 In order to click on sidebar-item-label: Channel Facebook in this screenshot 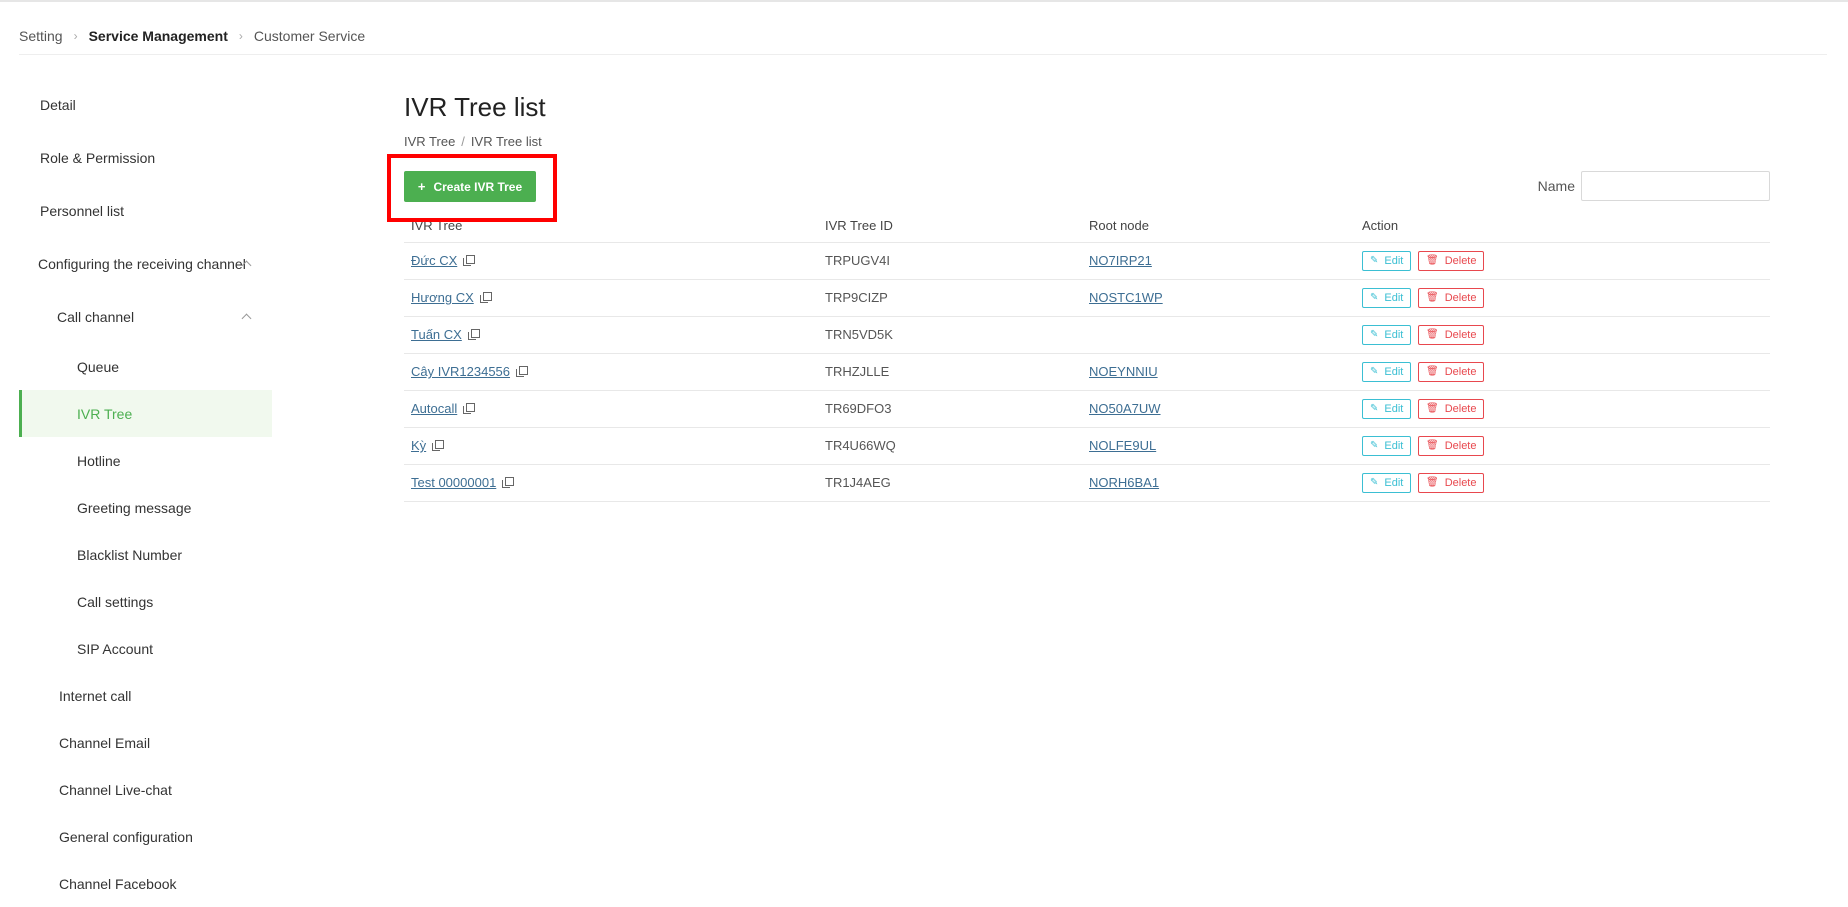, I will do `click(118, 883)`.